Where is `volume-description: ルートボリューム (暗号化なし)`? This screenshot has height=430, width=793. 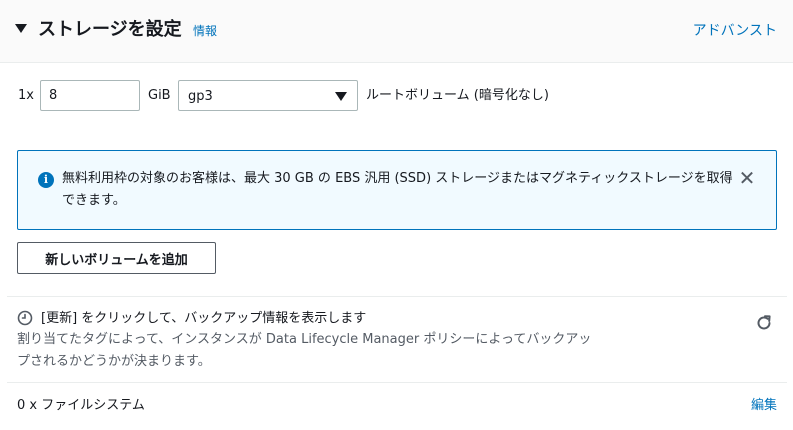 volume-description: ルートボリューム (暗号化なし) is located at coordinates (457, 95).